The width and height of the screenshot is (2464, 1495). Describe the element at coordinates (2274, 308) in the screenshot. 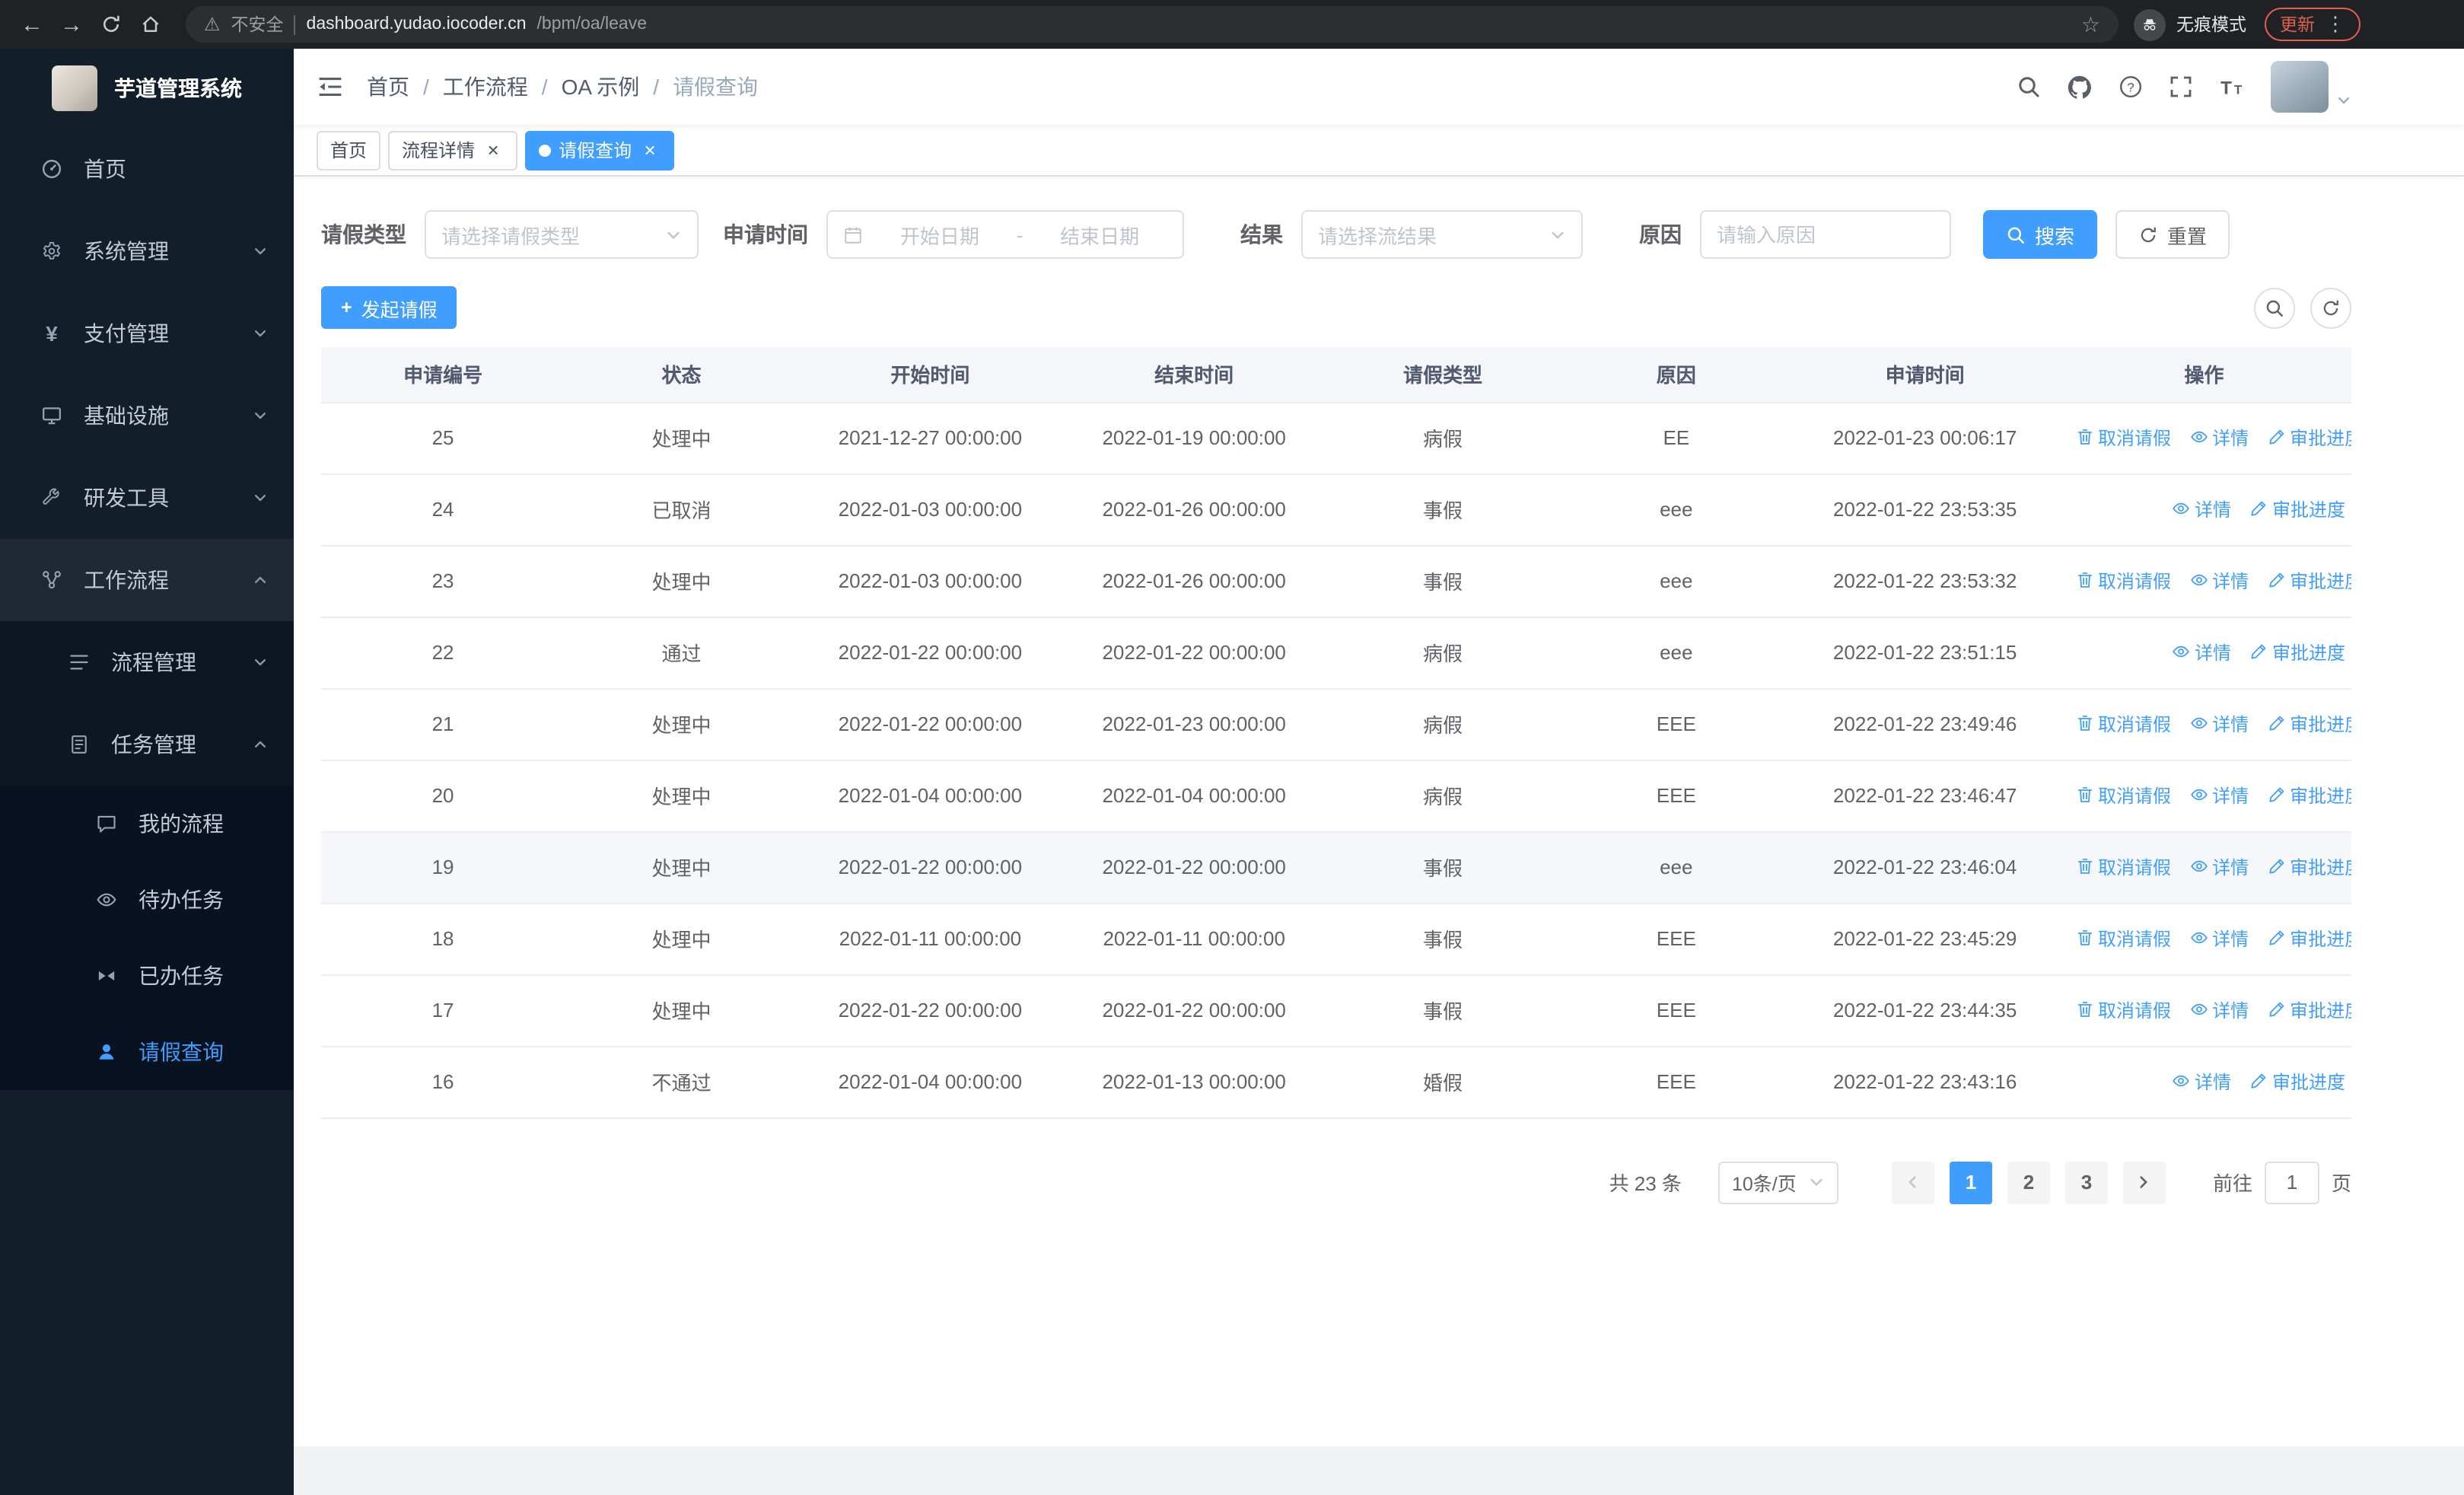

I see `toggle-search-button` at that location.